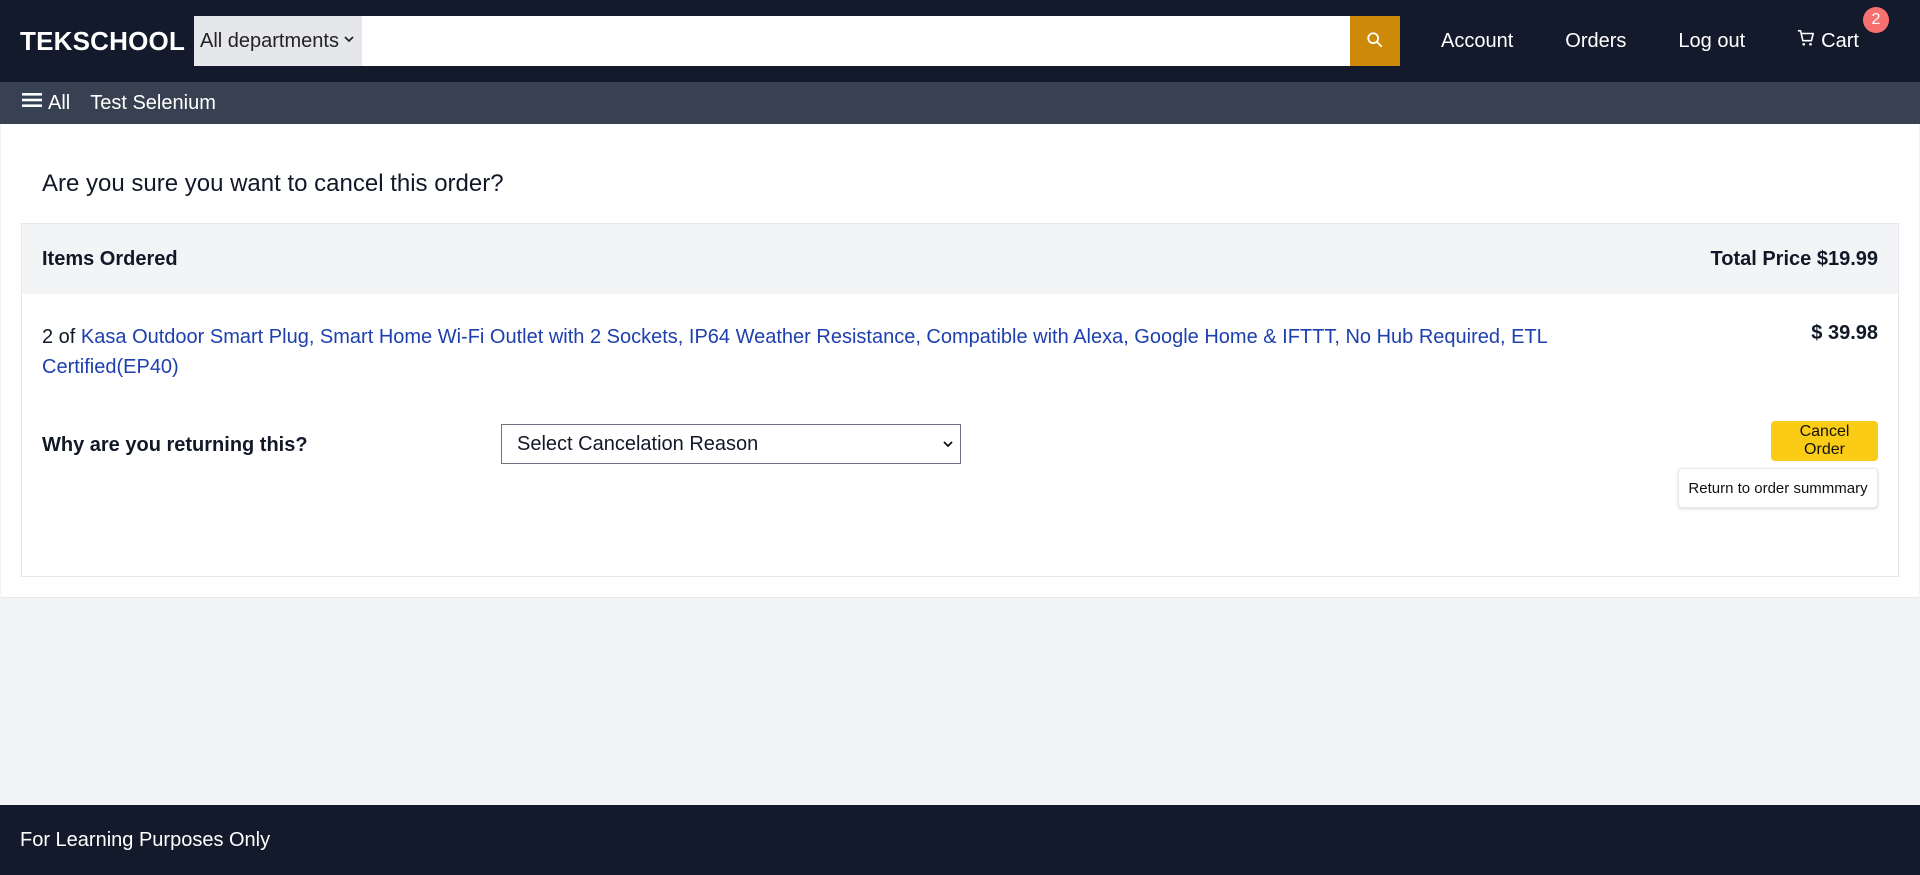  What do you see at coordinates (1794, 258) in the screenshot?
I see `total-price: Total Price $19.99` at bounding box center [1794, 258].